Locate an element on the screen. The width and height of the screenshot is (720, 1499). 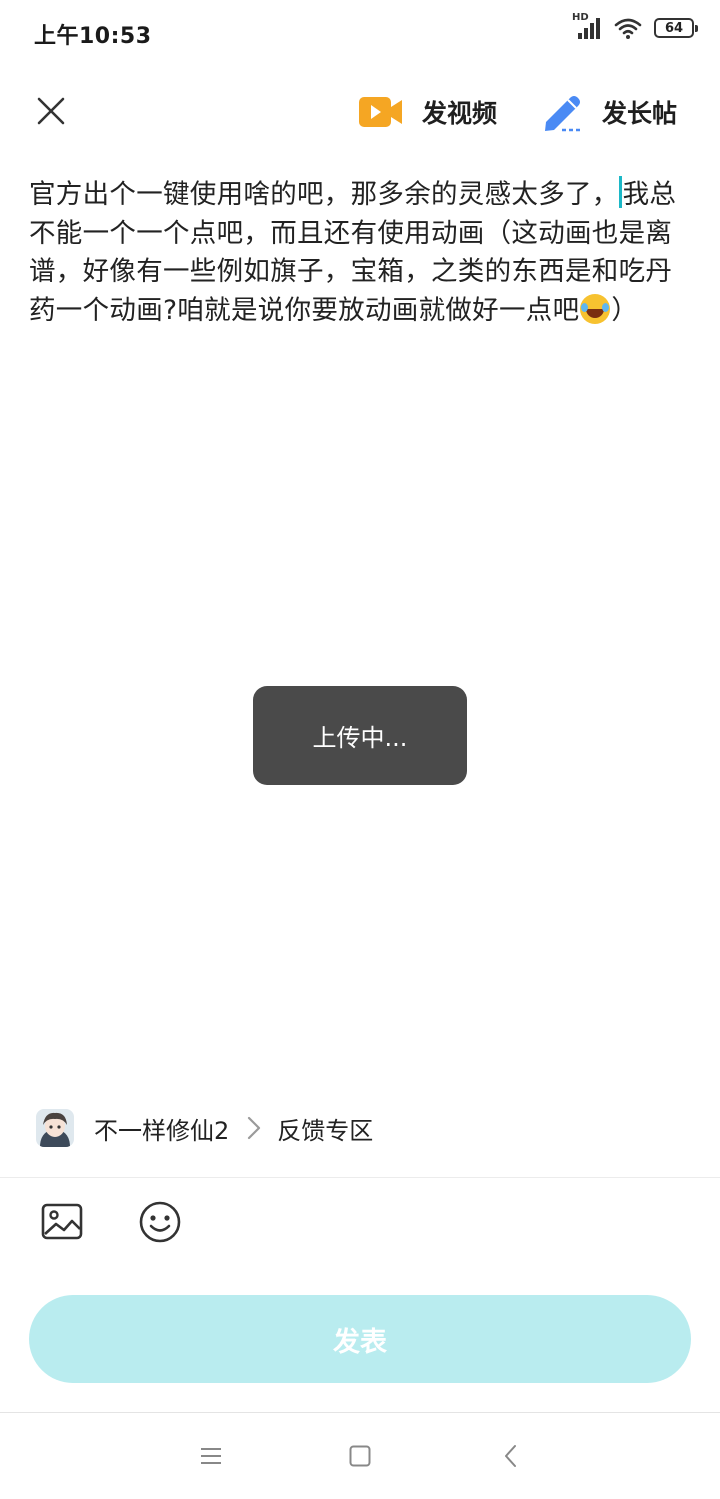
top-bar: 发视频 发长帖 is located at coordinates (360, 112).